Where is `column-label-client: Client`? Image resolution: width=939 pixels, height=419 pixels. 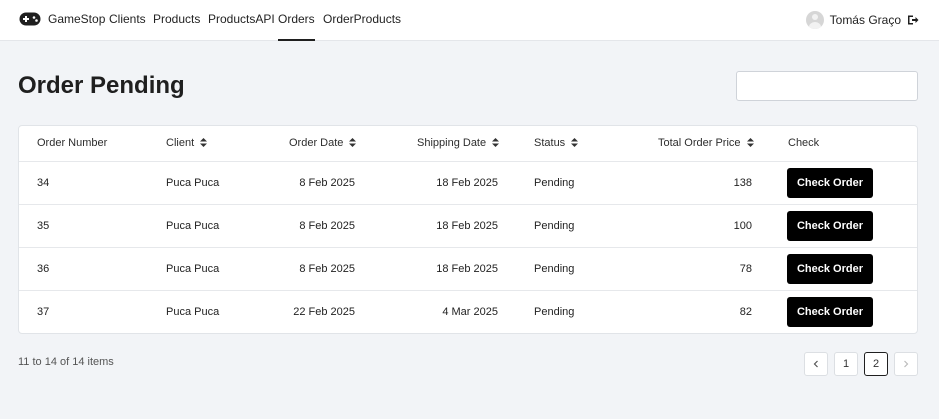
column-label-client: Client is located at coordinates (180, 143).